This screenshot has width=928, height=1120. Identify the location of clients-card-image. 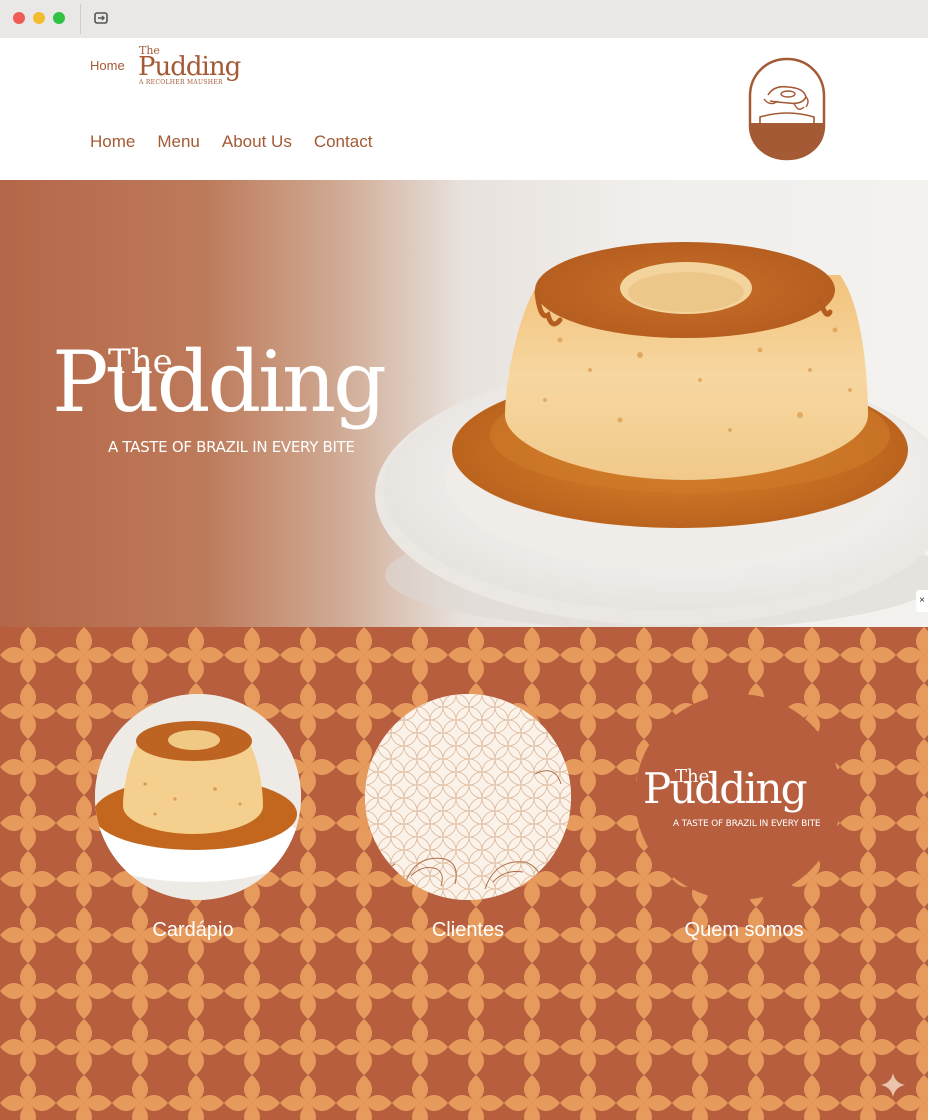
(468, 797).